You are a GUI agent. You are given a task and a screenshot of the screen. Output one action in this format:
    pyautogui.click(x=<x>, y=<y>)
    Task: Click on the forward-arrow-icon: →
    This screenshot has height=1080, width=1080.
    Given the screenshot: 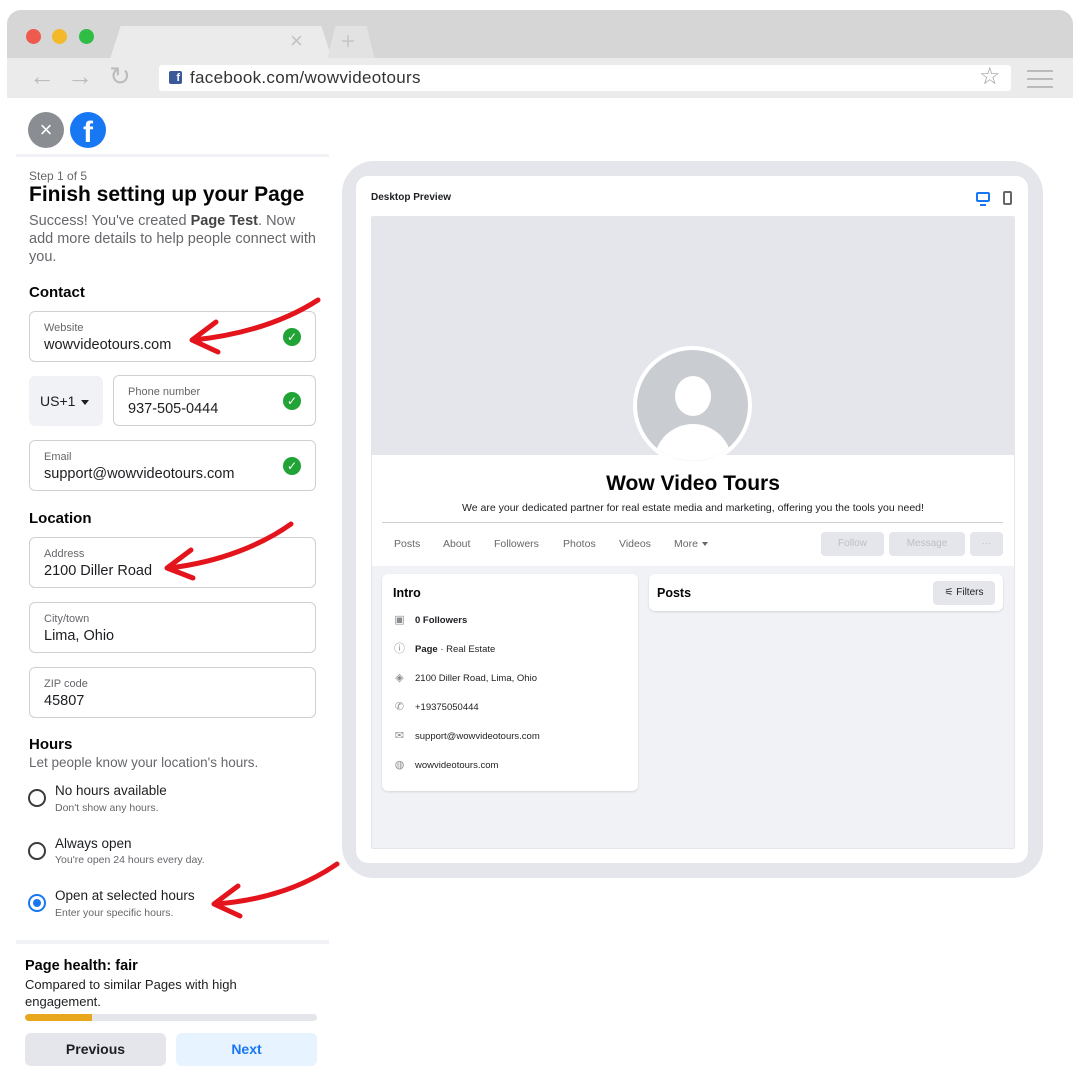 What is the action you would take?
    pyautogui.click(x=80, y=76)
    